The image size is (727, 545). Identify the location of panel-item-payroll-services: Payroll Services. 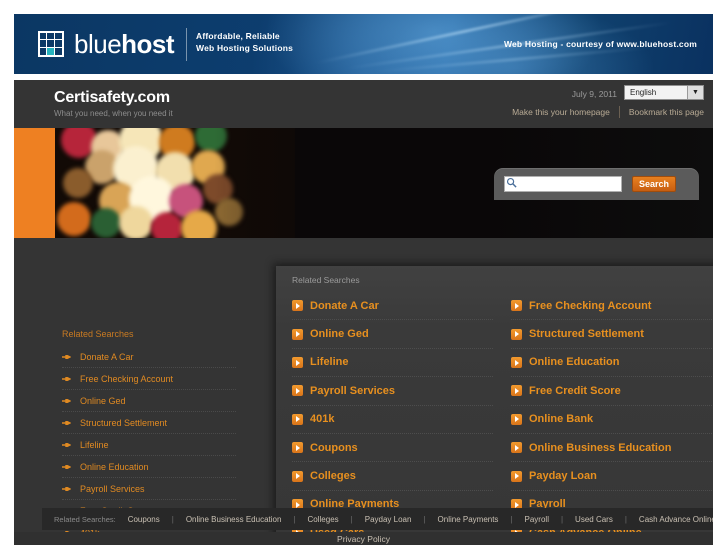
(392, 391).